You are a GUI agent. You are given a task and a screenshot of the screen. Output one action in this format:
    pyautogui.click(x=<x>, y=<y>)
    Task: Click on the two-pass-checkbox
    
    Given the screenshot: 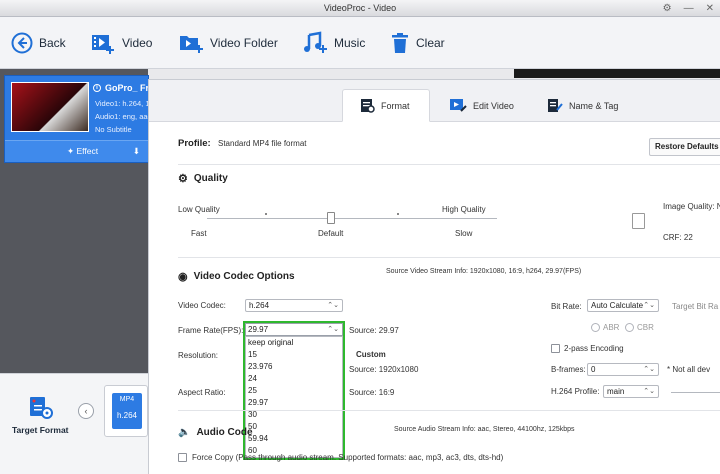 What is the action you would take?
    pyautogui.click(x=555, y=348)
    